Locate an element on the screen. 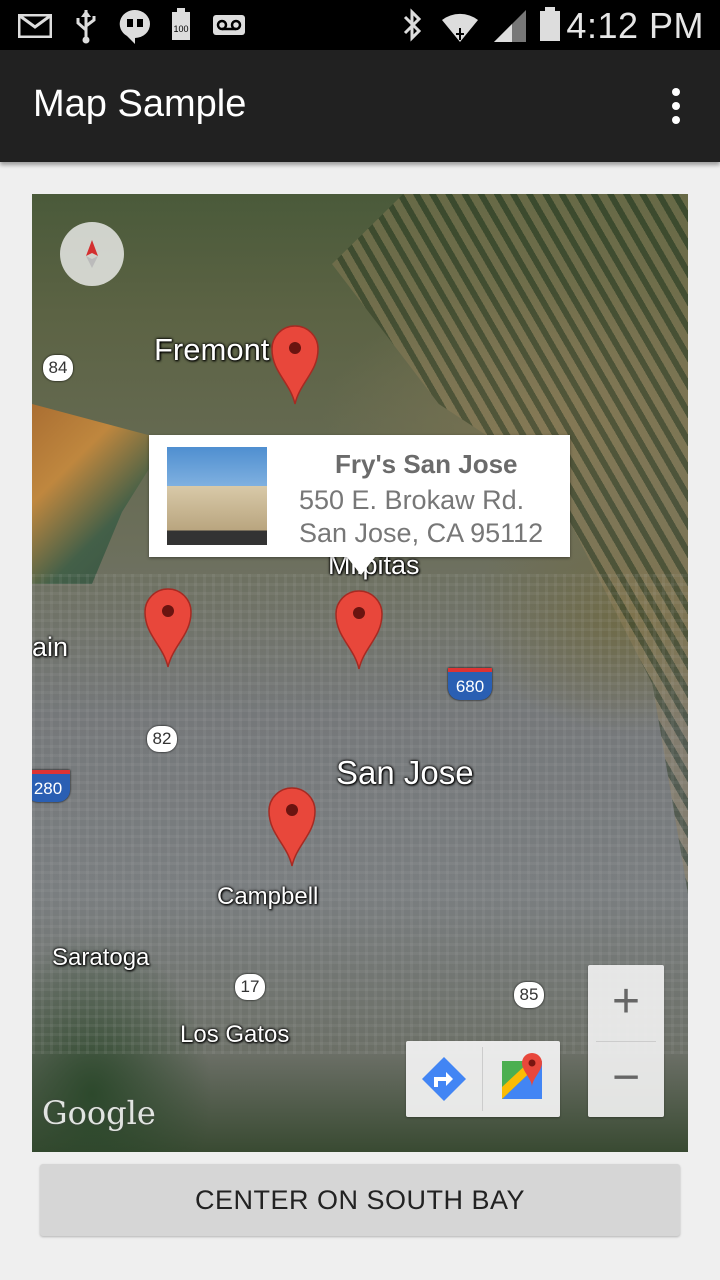  zoom-controls: + − is located at coordinates (626, 1041).